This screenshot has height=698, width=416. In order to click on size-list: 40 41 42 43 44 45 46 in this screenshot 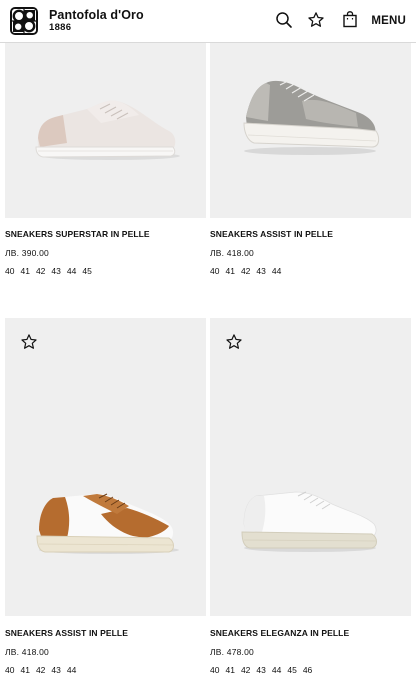, I will do `click(261, 670)`.